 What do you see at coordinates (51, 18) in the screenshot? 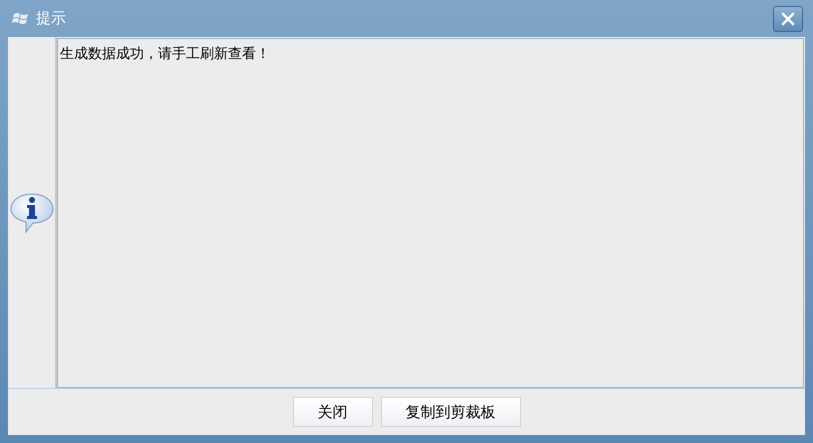
I see `window-title: 提示` at bounding box center [51, 18].